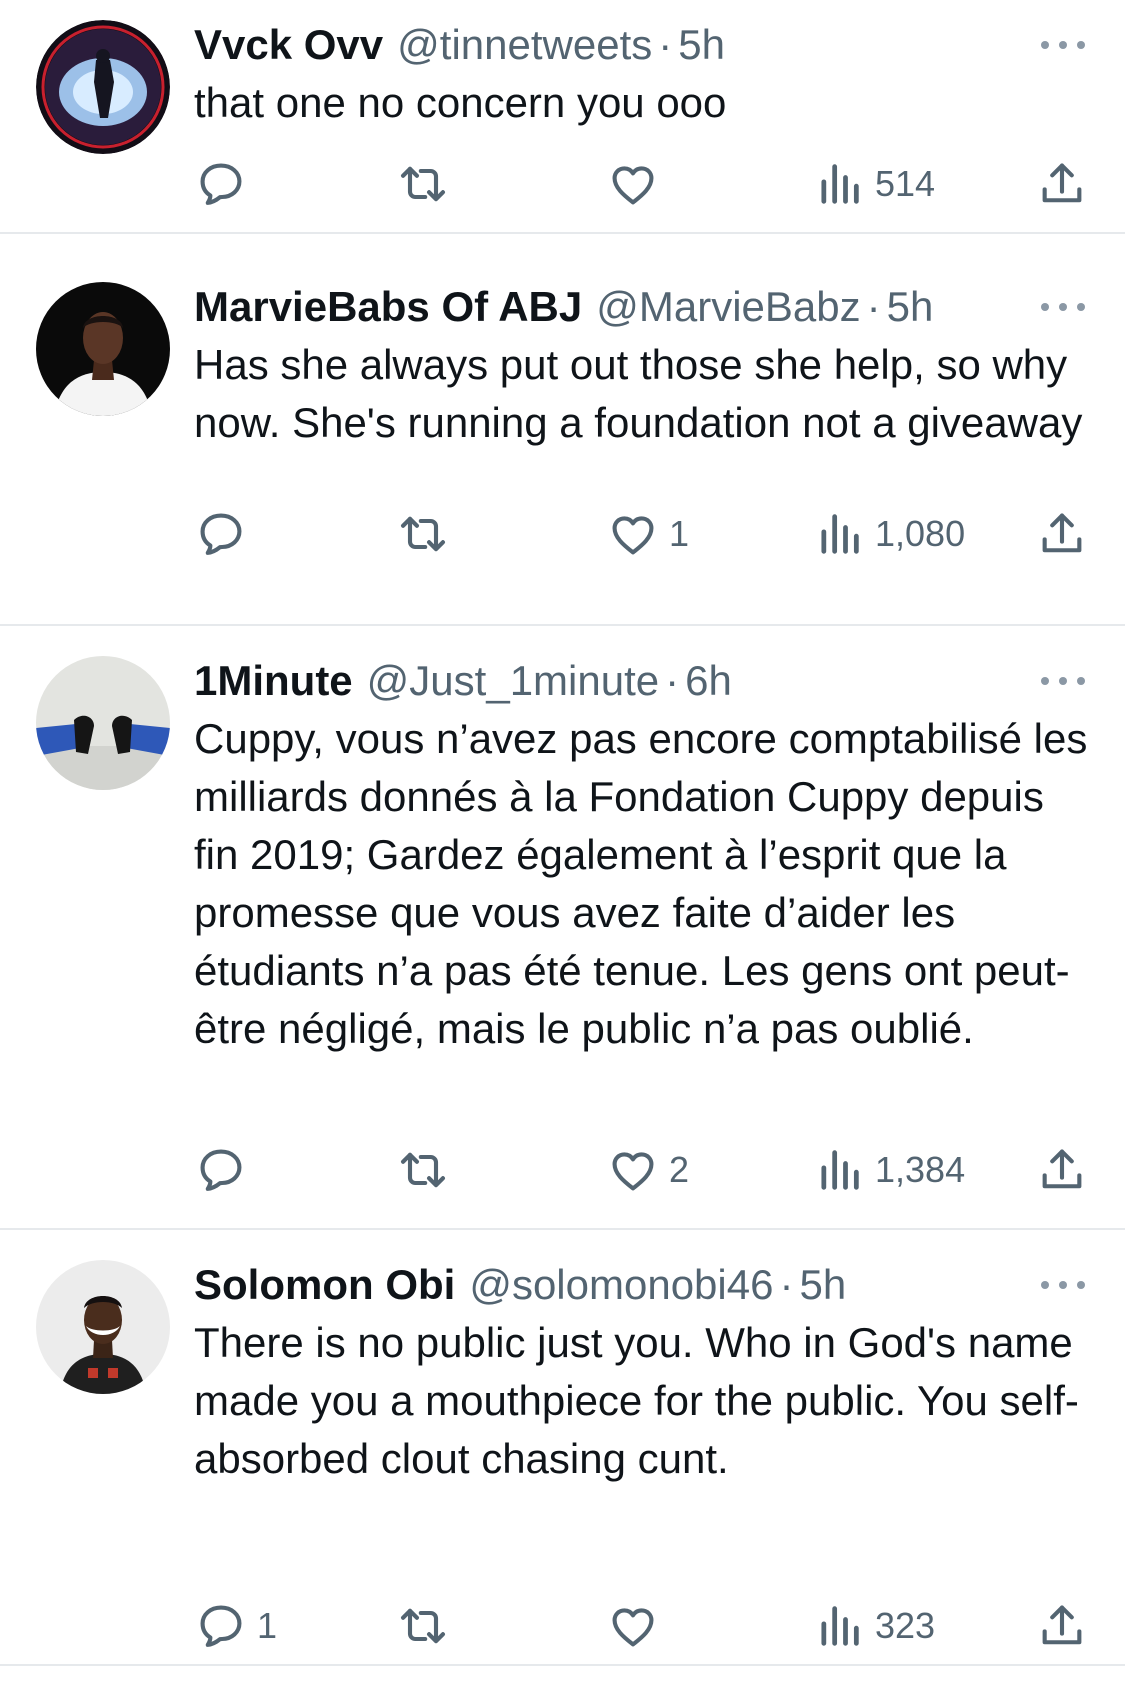  I want to click on like-button: 1, so click(648, 534).